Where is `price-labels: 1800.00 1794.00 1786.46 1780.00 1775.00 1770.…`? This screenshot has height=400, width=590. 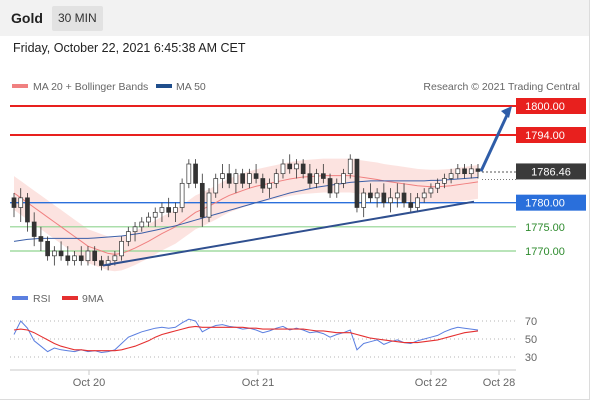 price-labels: 1800.00 1794.00 1786.46 1780.00 1775.00 1770.… is located at coordinates (551, 178).